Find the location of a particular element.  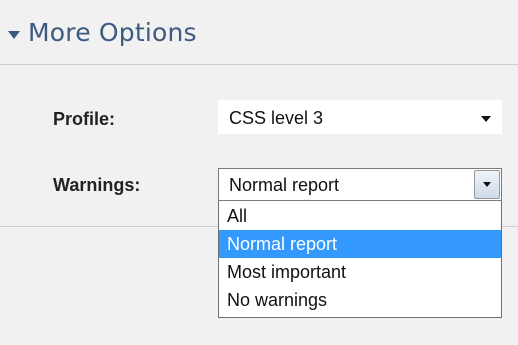

warnings-option-no-warnings: No warnings is located at coordinates (360, 300).